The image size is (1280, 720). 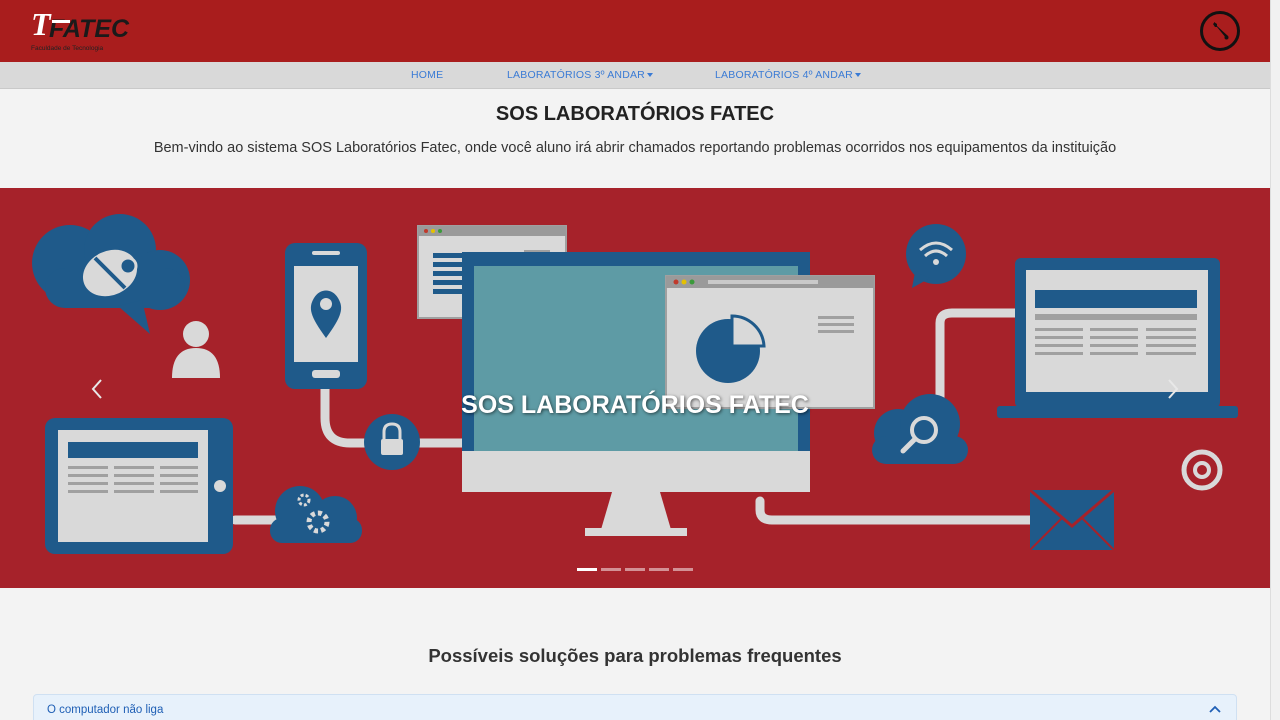 I want to click on carousel-next-button, so click(x=1173, y=389).